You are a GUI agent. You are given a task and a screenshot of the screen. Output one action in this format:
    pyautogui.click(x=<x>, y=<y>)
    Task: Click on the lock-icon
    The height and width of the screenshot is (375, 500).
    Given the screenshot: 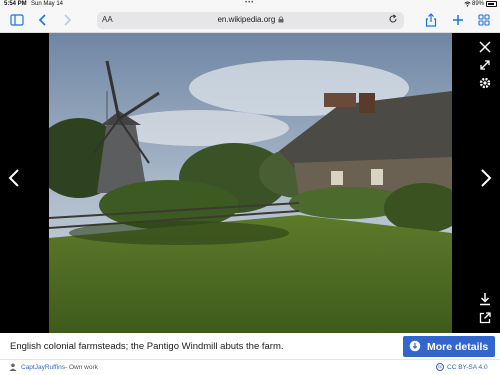 What is the action you would take?
    pyautogui.click(x=281, y=19)
    